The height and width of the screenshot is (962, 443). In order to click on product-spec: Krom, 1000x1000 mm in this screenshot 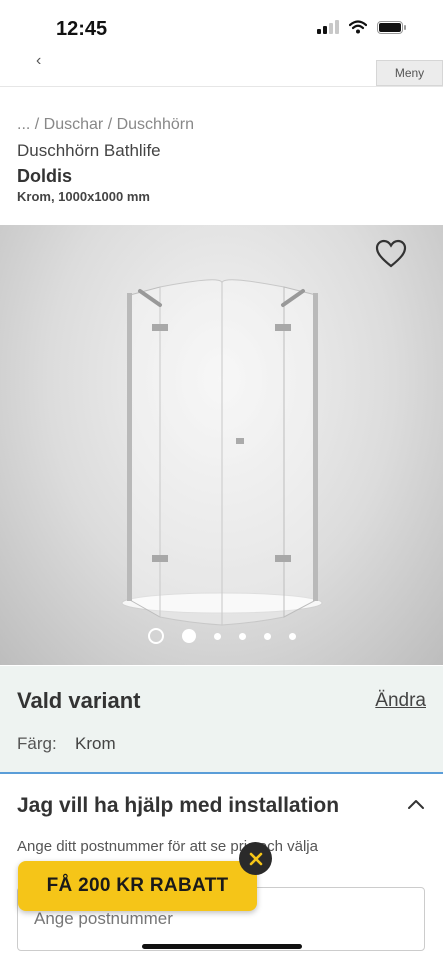, I will do `click(83, 196)`.